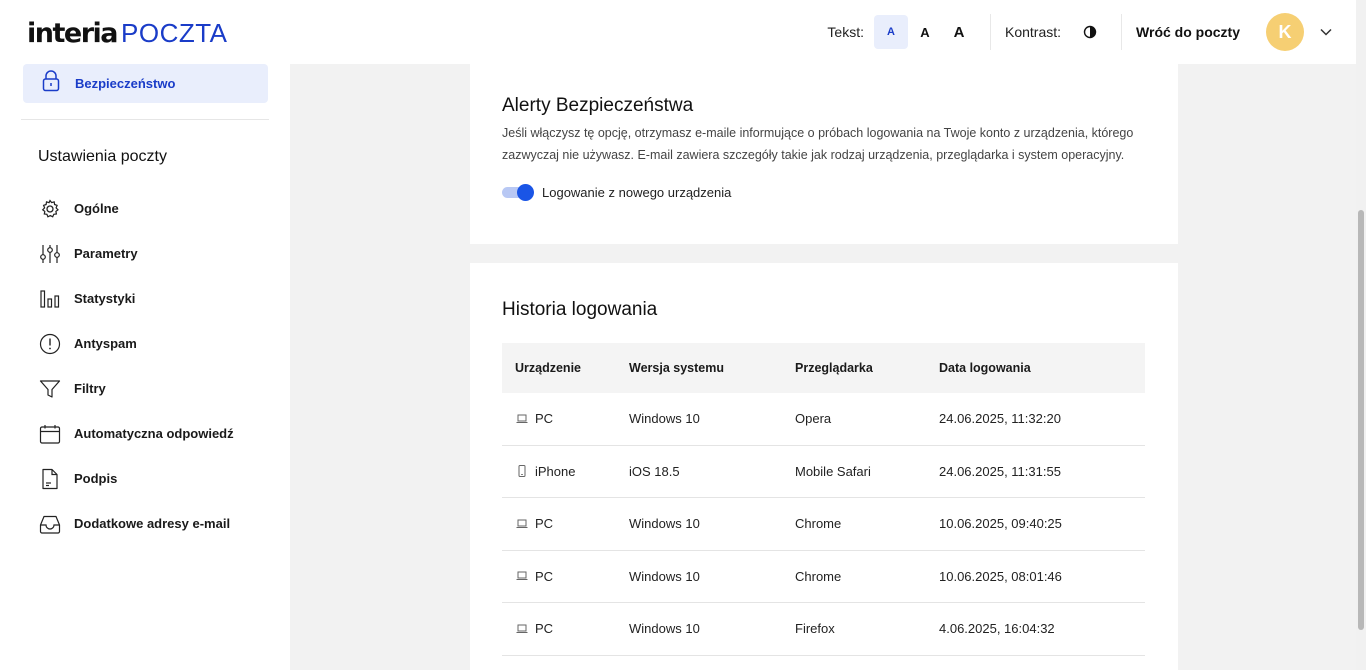  What do you see at coordinates (50, 299) in the screenshot?
I see `bar-chart-icon` at bounding box center [50, 299].